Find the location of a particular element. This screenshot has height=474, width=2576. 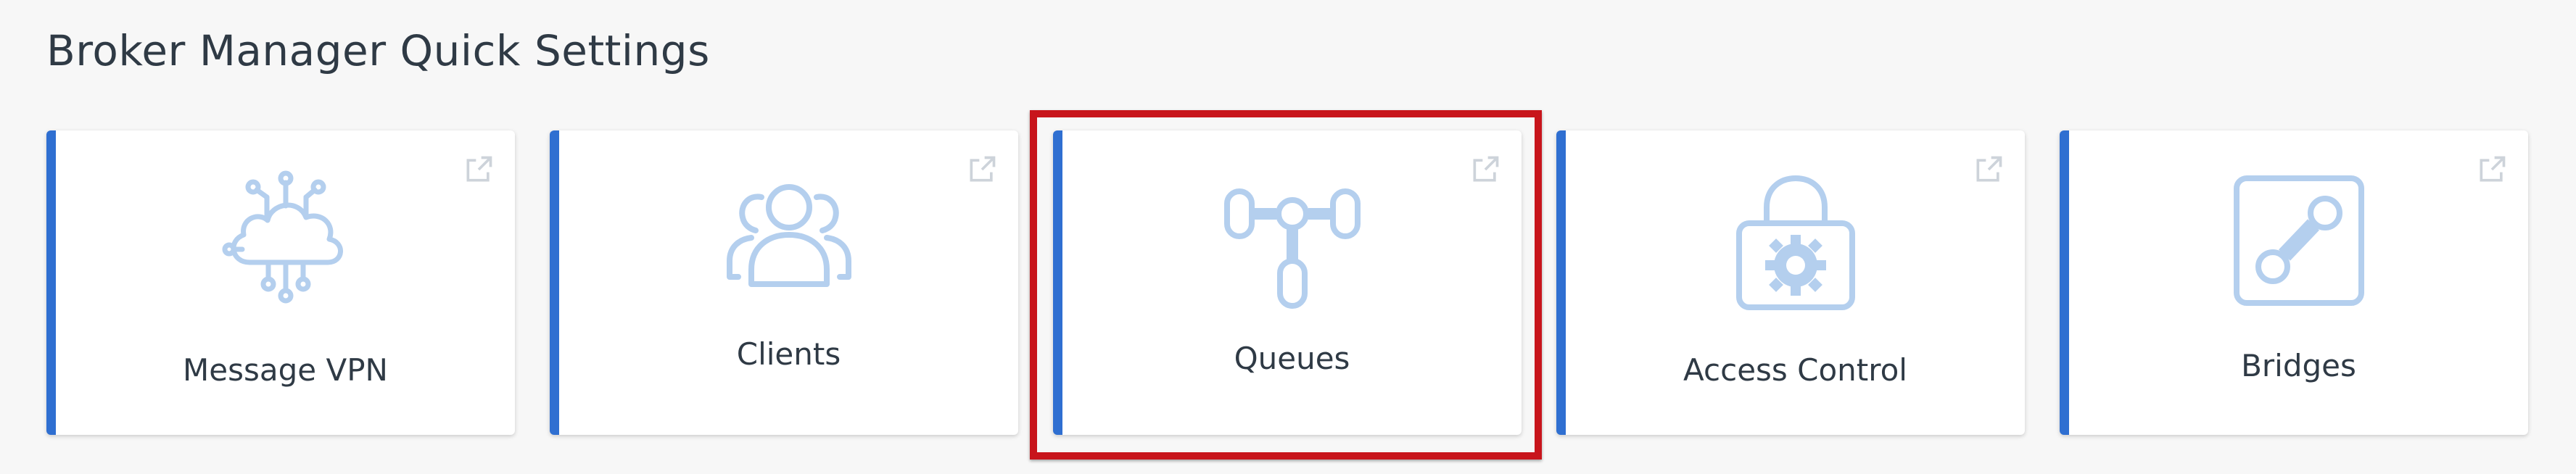

card-queues: Queues is located at coordinates (1287, 282).